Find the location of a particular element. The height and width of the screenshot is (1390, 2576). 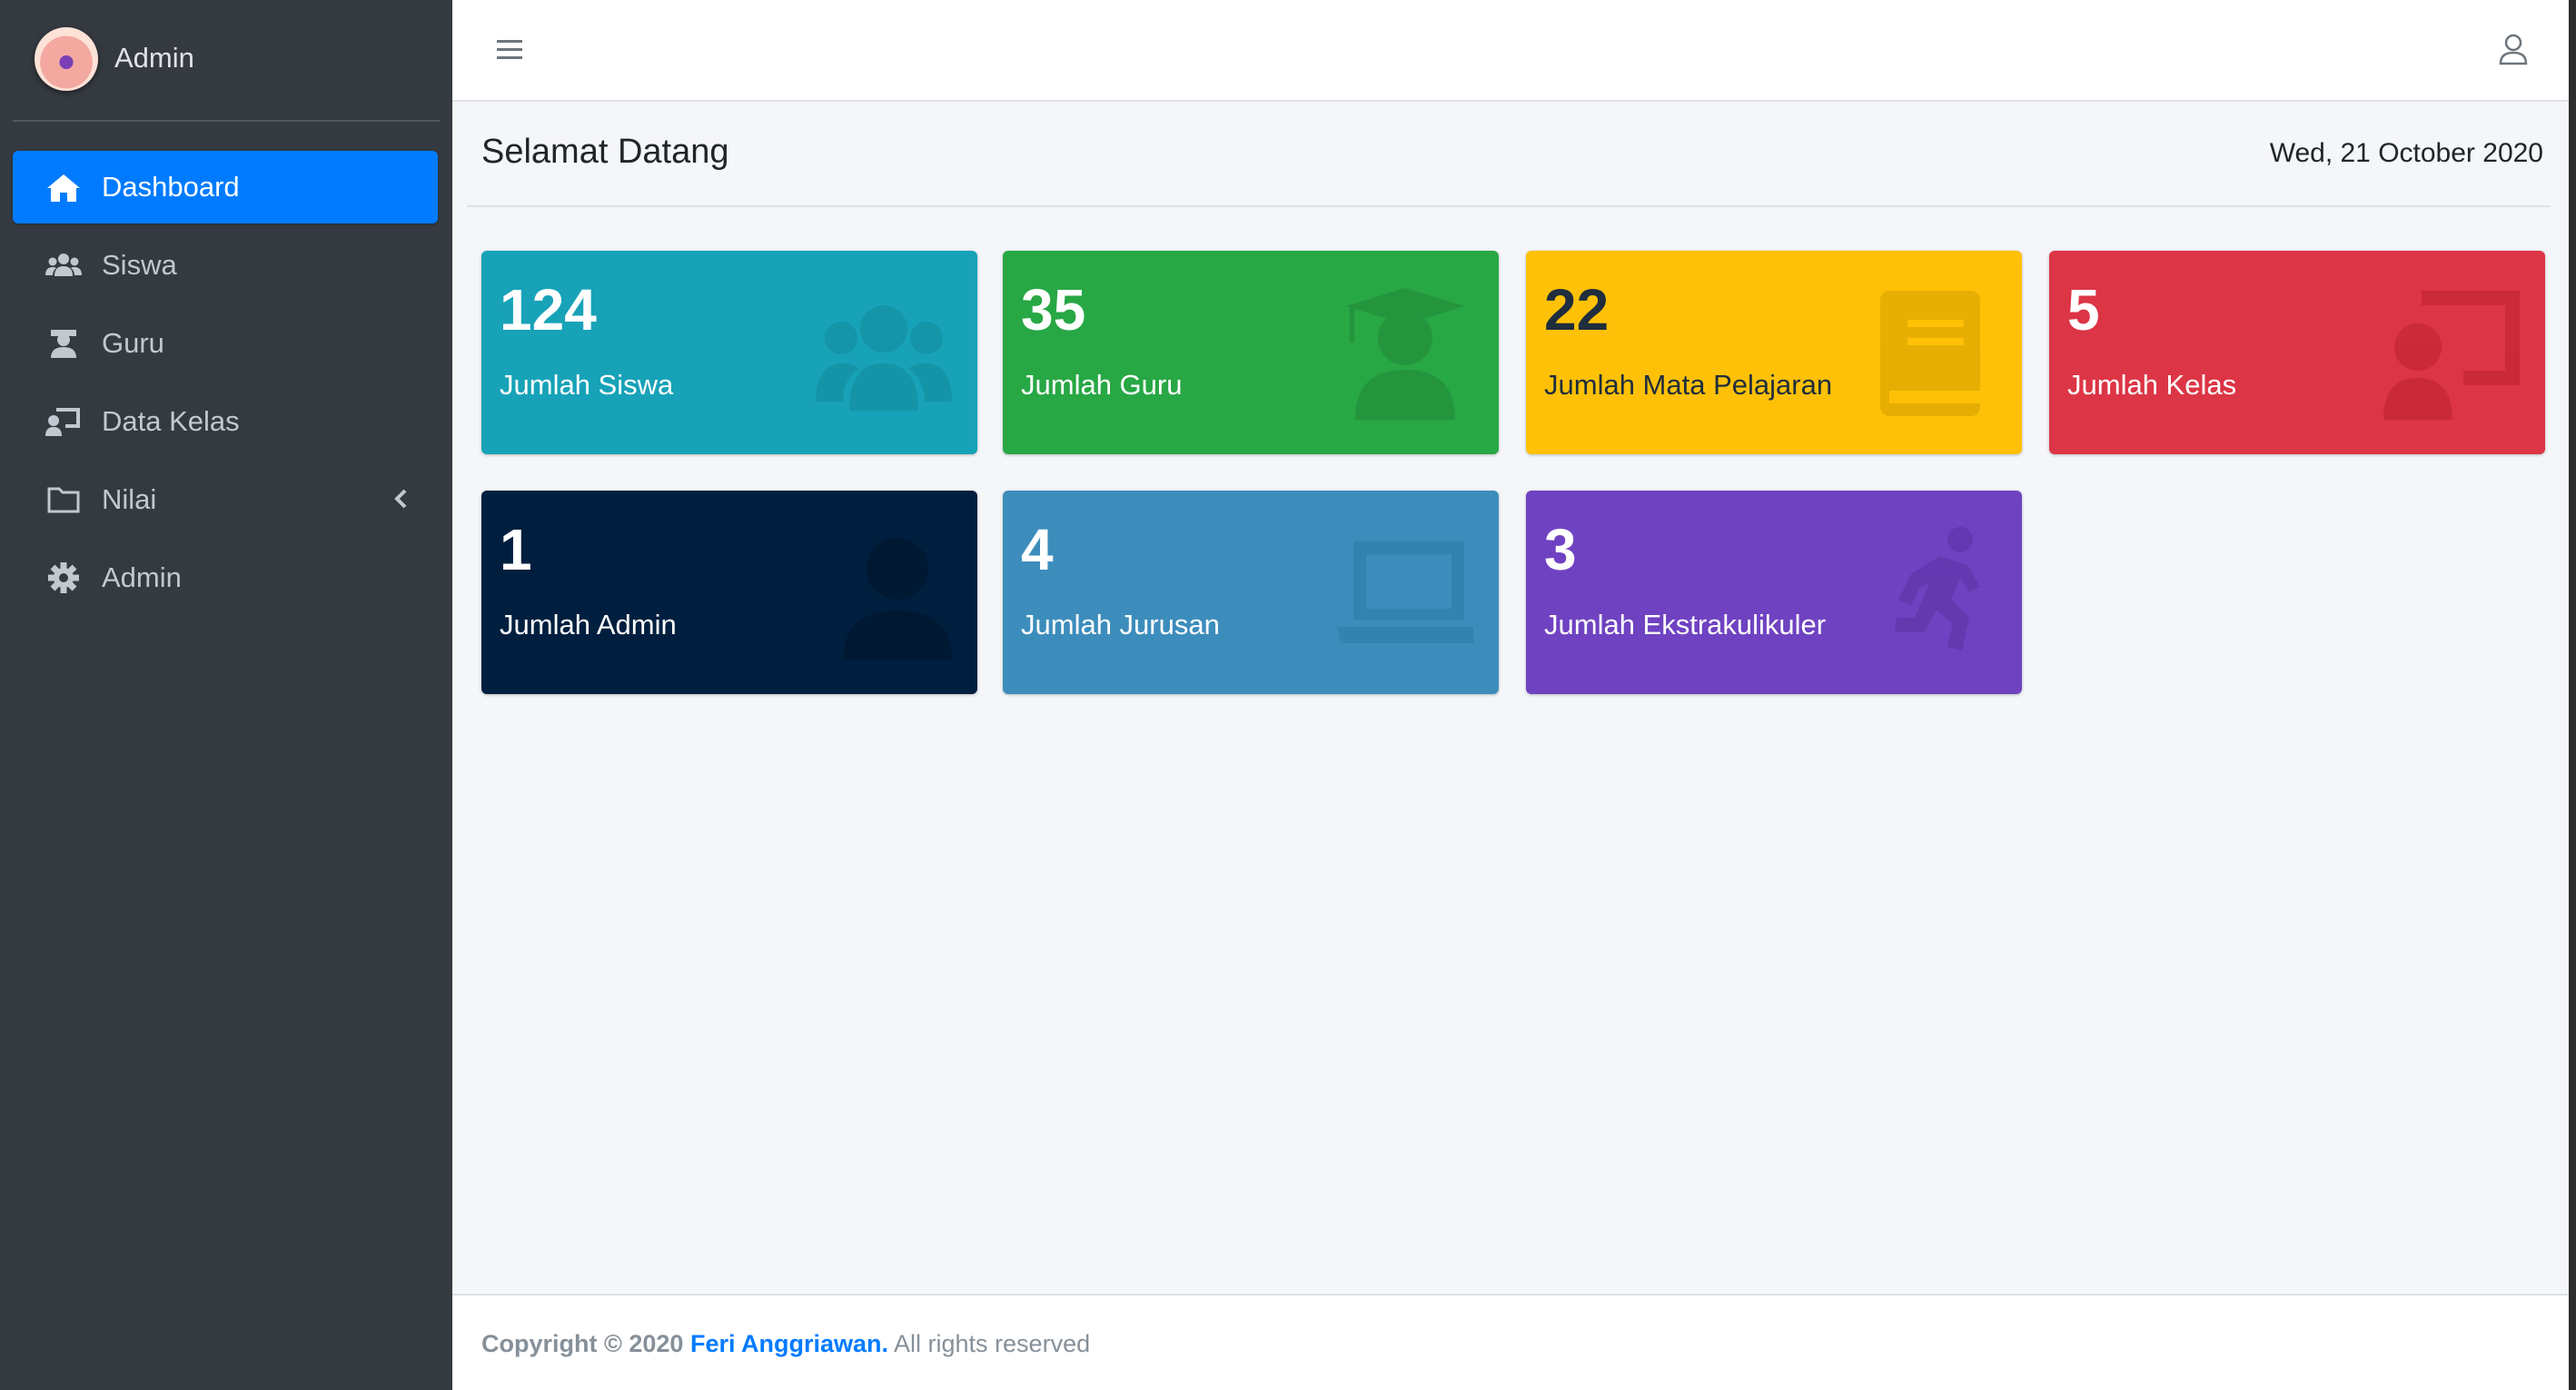

sidebar-item-guru: Guru is located at coordinates (225, 344).